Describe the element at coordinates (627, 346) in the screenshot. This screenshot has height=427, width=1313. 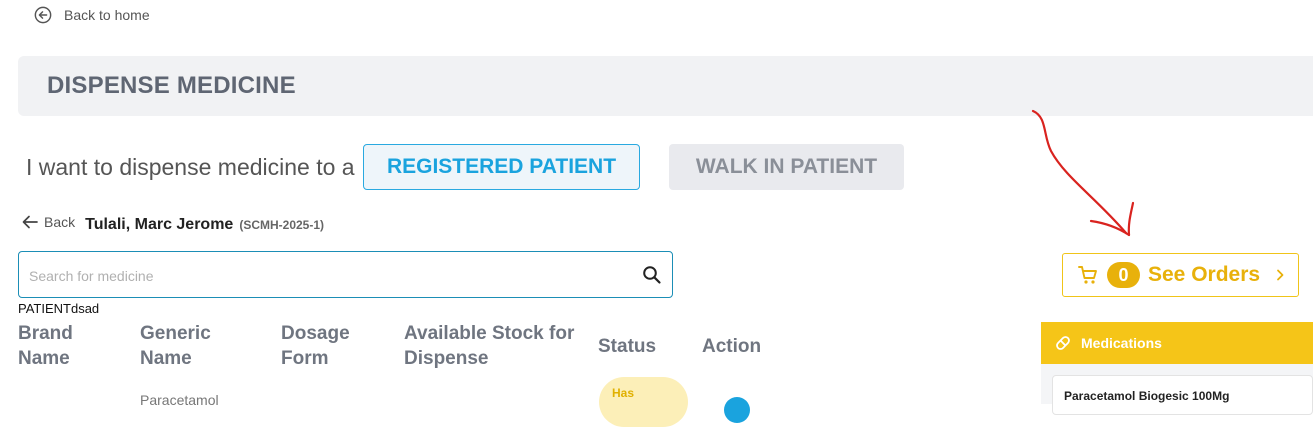
I see `col-status: Status` at that location.